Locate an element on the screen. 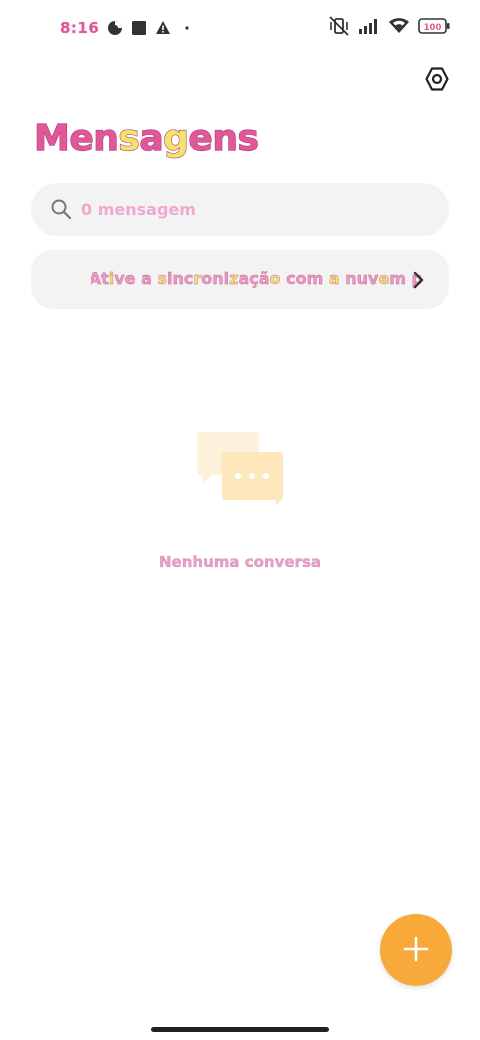  cloud-sync-banner: Ative a sincronização com a nuvem p is located at coordinates (240, 279).